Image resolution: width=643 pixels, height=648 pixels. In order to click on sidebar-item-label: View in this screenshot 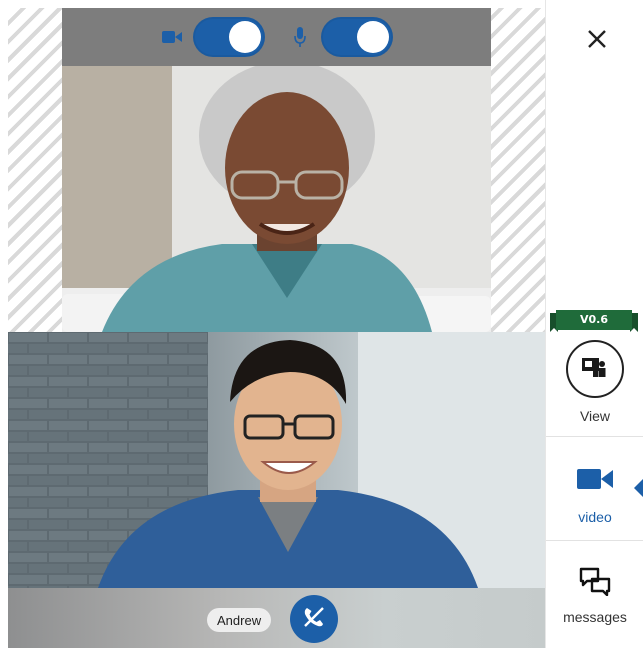, I will do `click(595, 416)`.